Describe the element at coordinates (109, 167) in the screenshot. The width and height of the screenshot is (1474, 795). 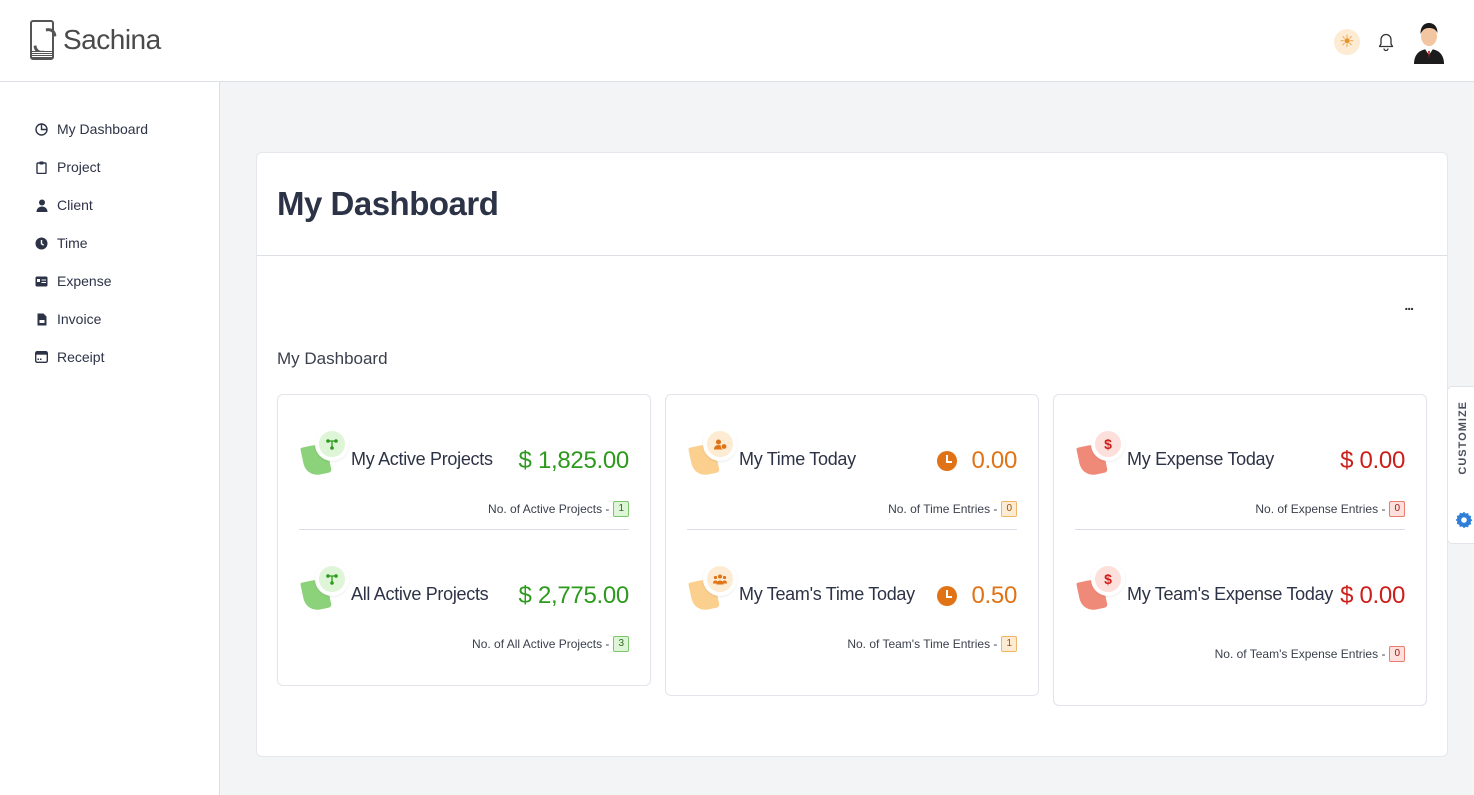
I see `sidebar-item-project: Project` at that location.